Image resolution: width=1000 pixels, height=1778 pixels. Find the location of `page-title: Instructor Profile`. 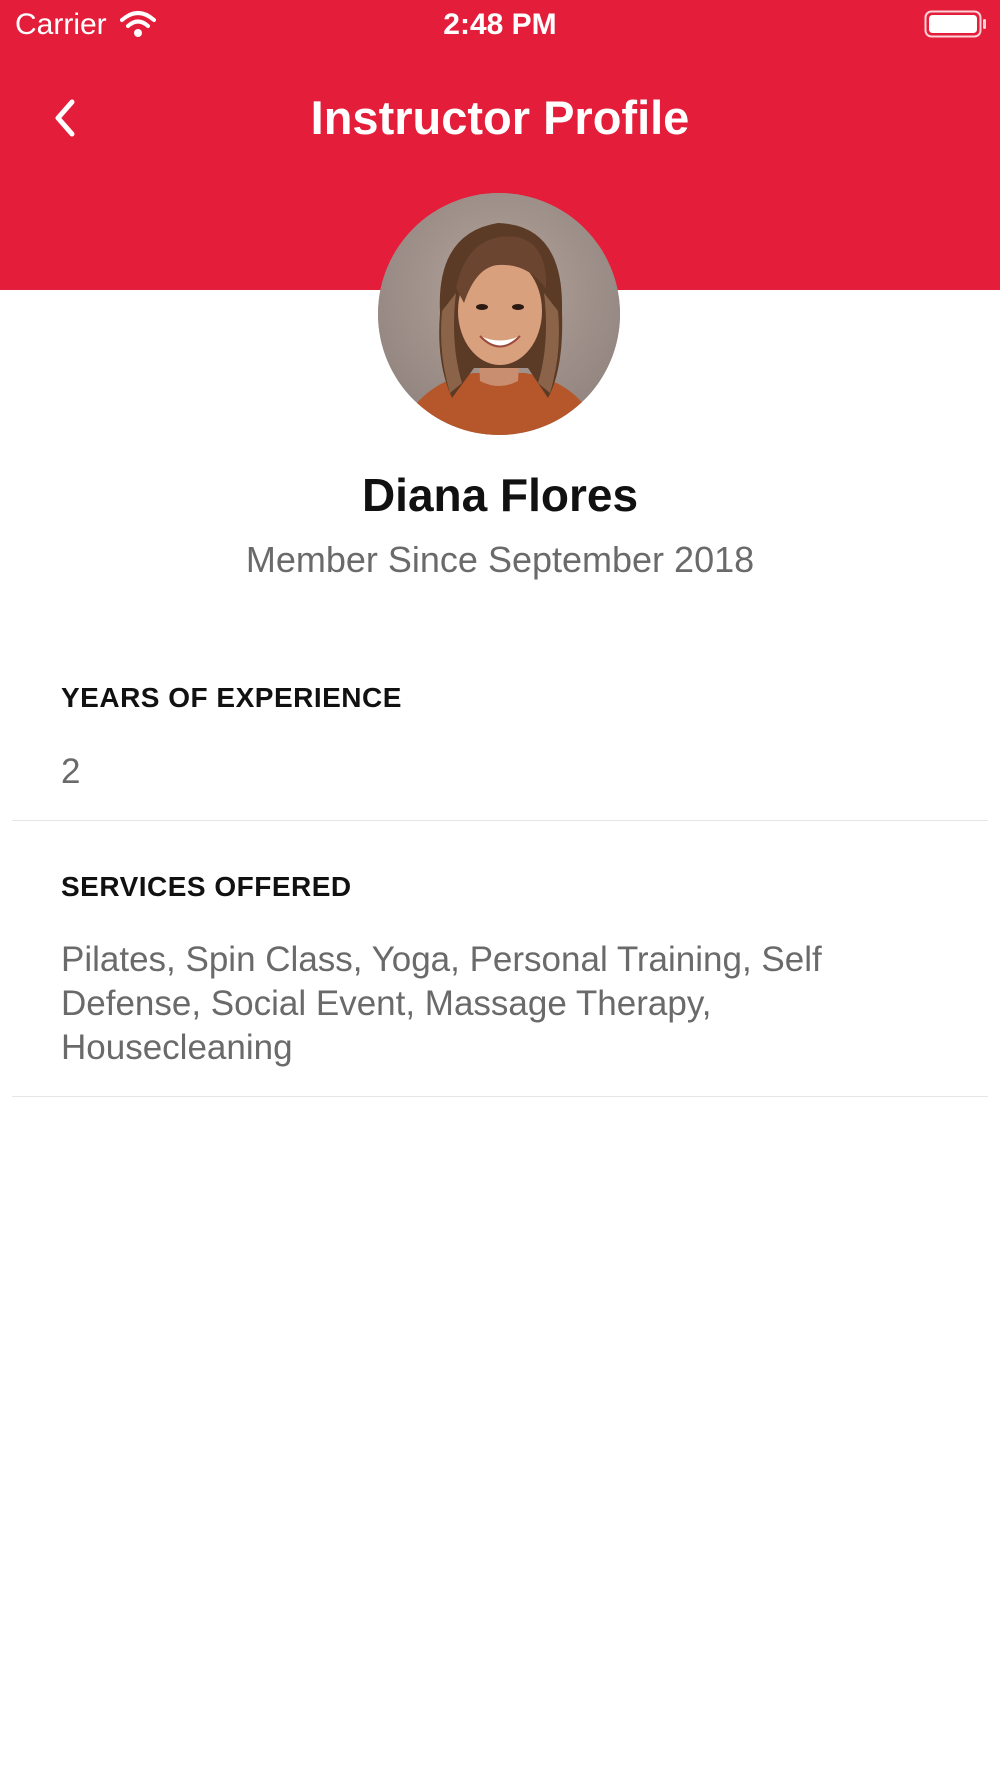

page-title: Instructor Profile is located at coordinates (500, 117).